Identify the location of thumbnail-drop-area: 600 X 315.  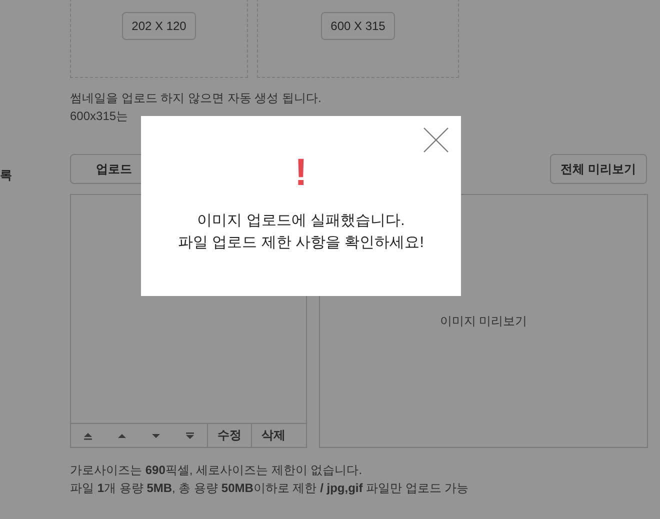
(358, 39).